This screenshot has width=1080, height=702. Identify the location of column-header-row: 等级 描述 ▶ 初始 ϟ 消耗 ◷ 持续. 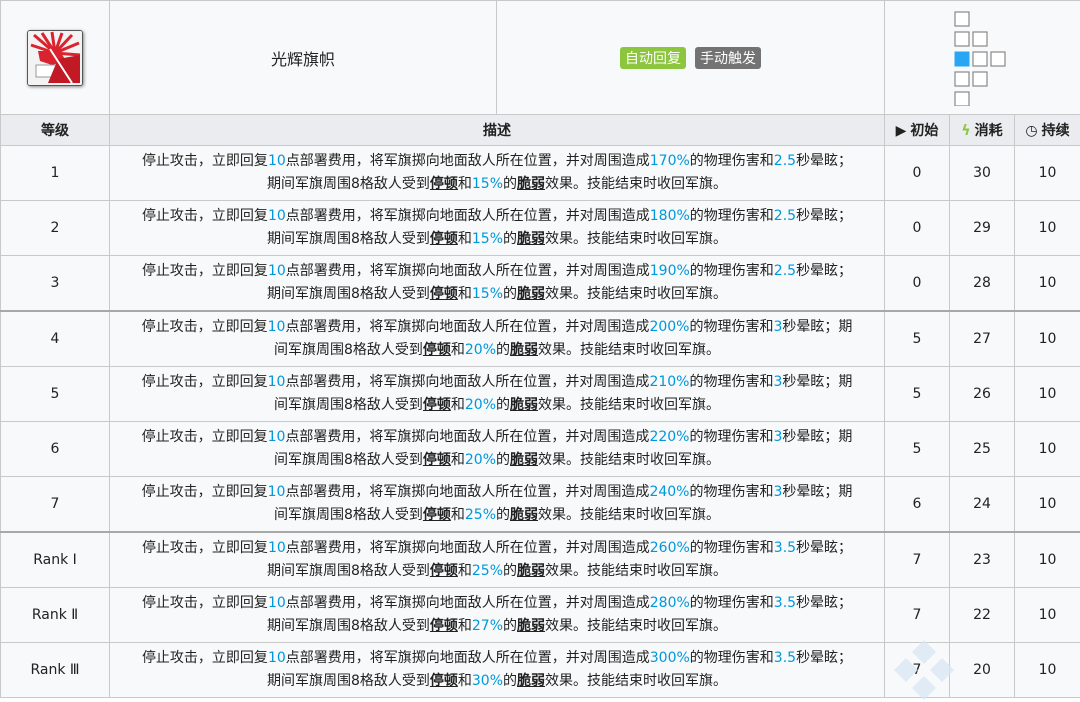
(540, 130).